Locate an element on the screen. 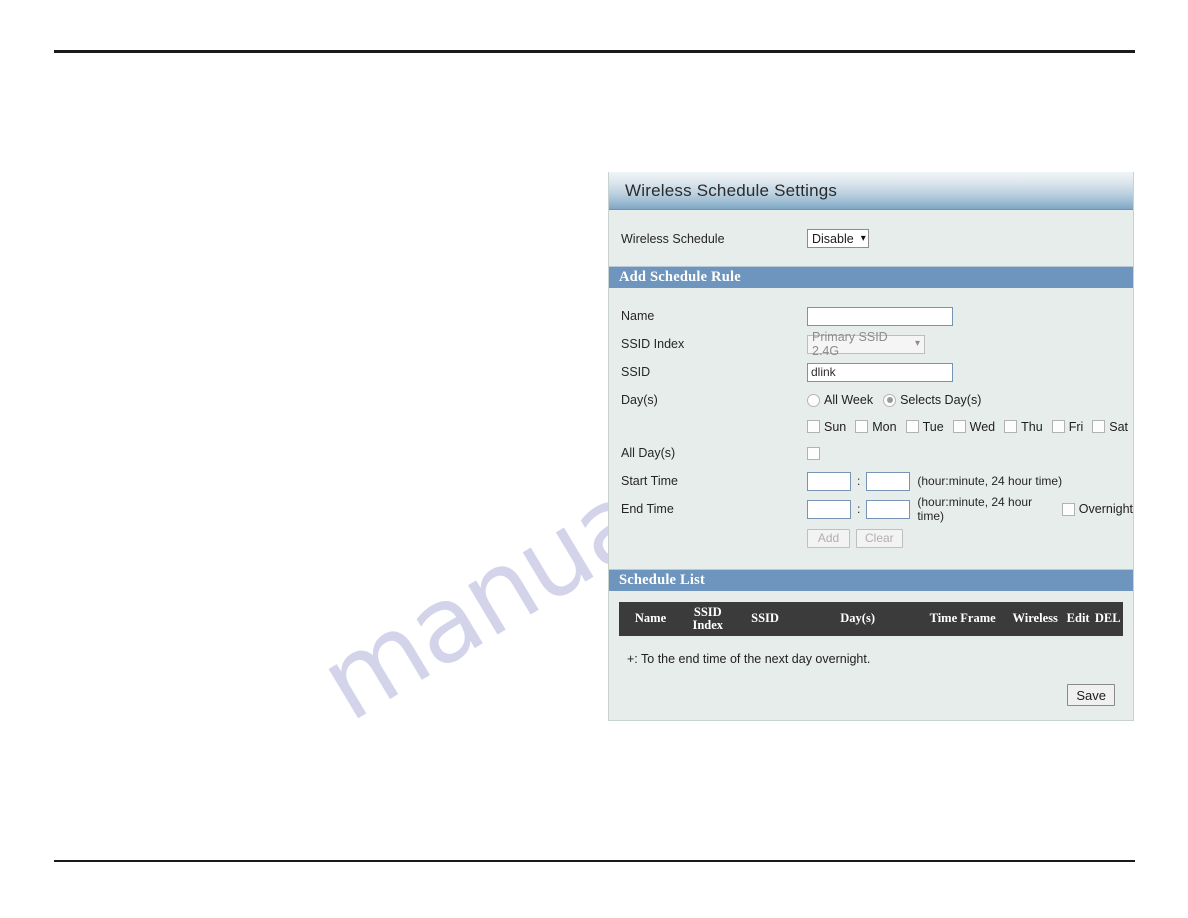  row-wireless-schedule: Wireless Schedule Disable ▾ is located at coordinates (871, 238).